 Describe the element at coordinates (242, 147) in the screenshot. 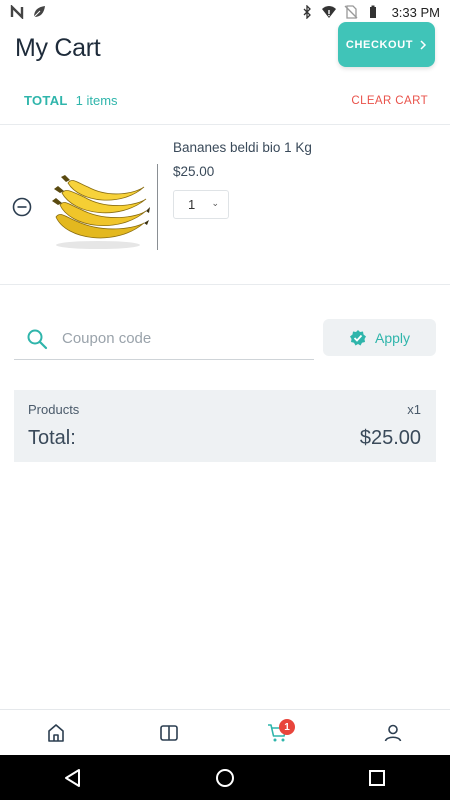

I see `item-name: Bananes beldi bio 1 Kg` at that location.